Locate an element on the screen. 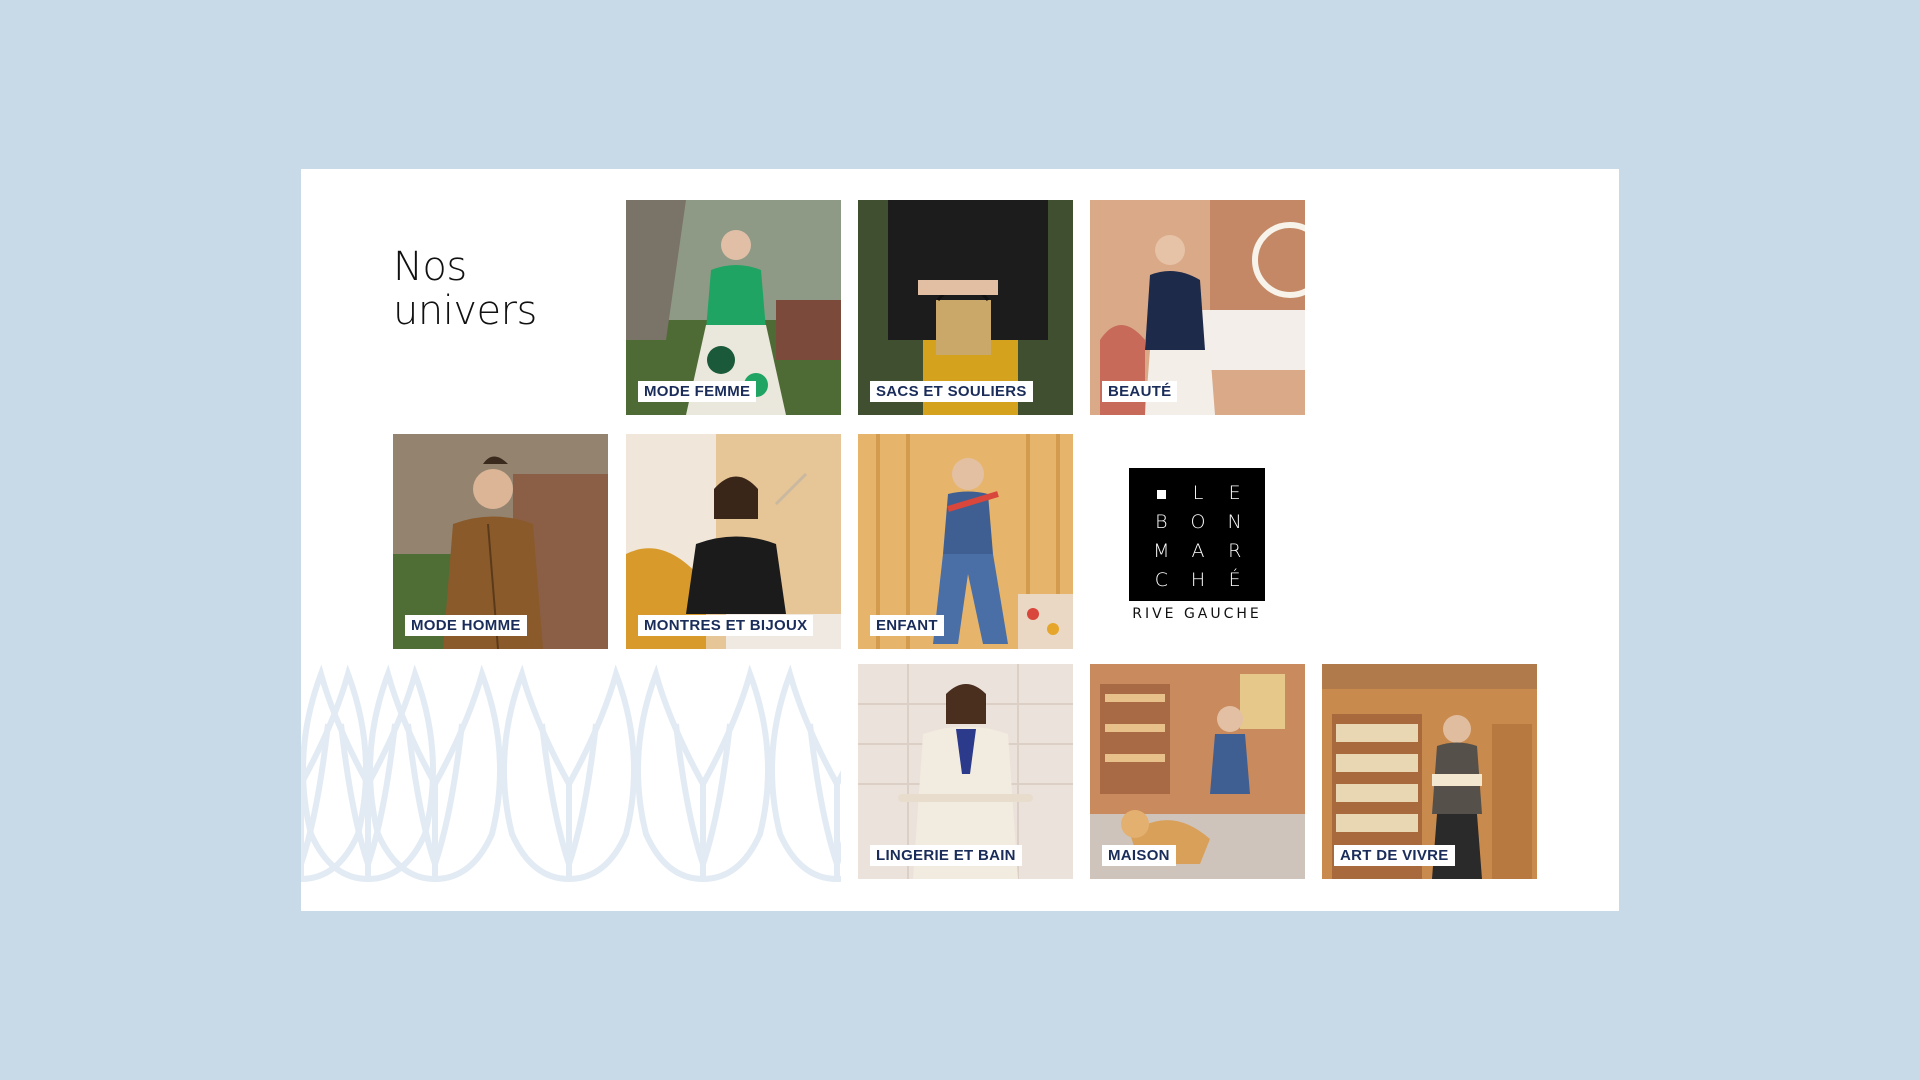 The height and width of the screenshot is (1080, 1920). logo-letter: B is located at coordinates (1161, 521).